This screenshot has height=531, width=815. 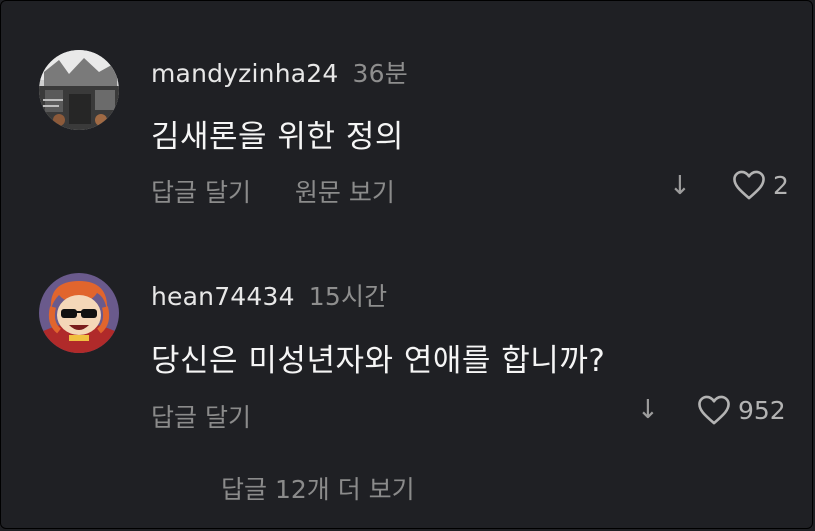 I want to click on like-button: 952, so click(x=741, y=410).